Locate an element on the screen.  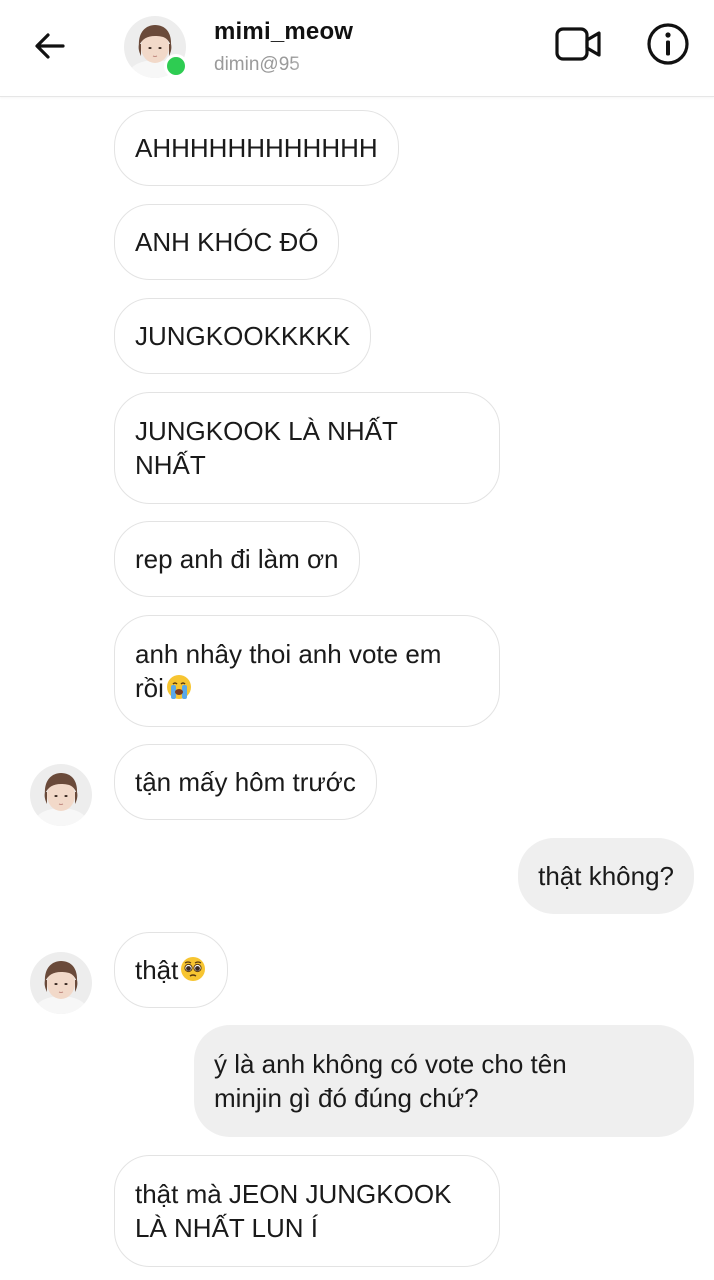
video-camera-icon is located at coordinates (578, 44).